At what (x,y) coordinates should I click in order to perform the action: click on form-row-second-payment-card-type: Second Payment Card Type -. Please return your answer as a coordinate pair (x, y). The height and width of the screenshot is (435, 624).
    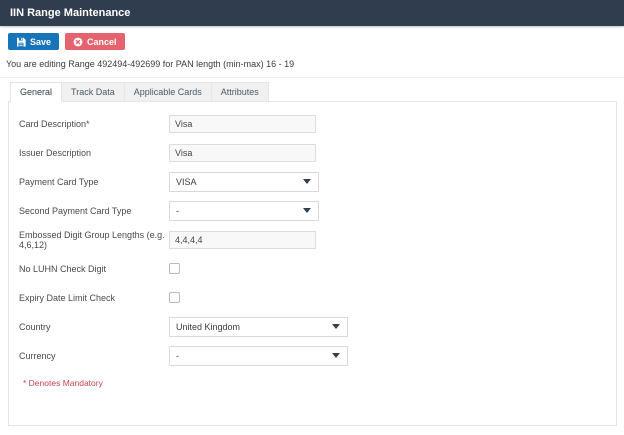
    Looking at the image, I should click on (312, 210).